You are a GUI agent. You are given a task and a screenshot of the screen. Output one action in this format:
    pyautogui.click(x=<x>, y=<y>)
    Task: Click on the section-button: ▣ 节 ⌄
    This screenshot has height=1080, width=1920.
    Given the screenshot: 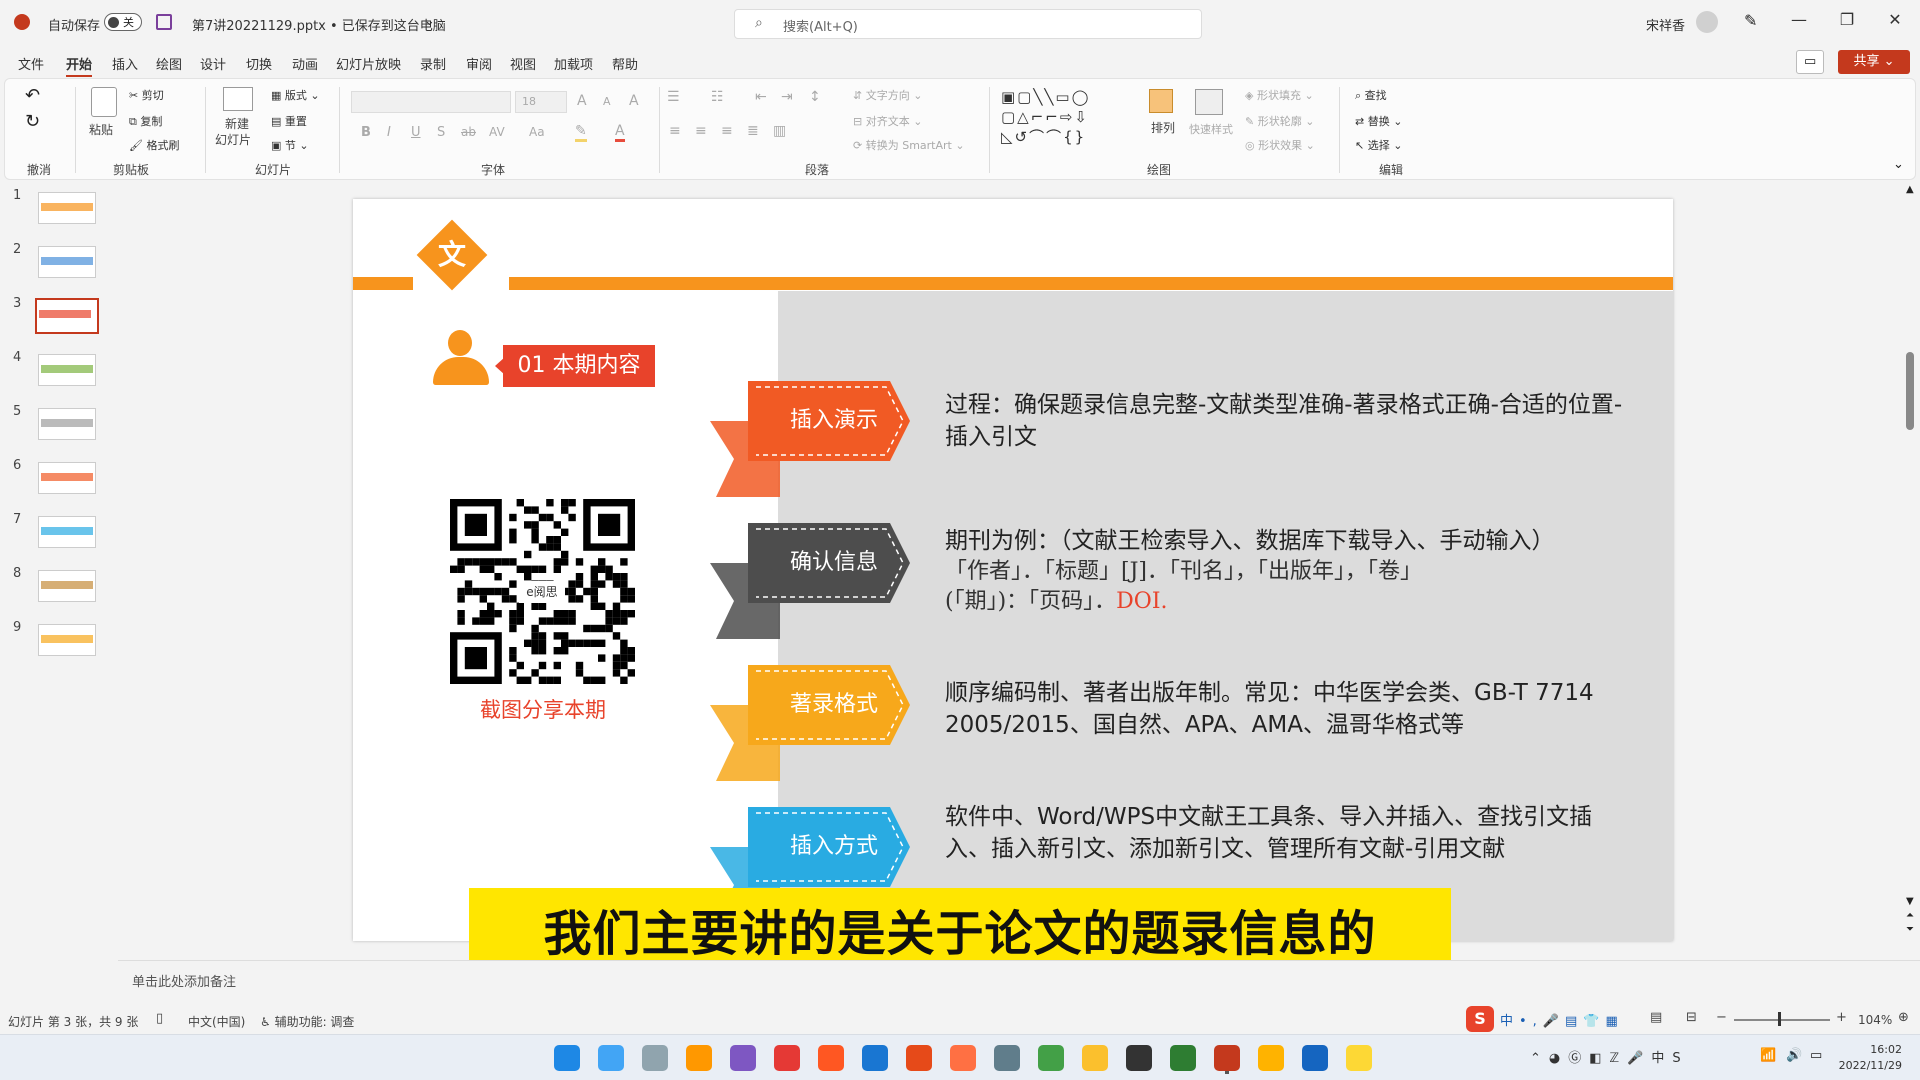 What is the action you would take?
    pyautogui.click(x=290, y=145)
    